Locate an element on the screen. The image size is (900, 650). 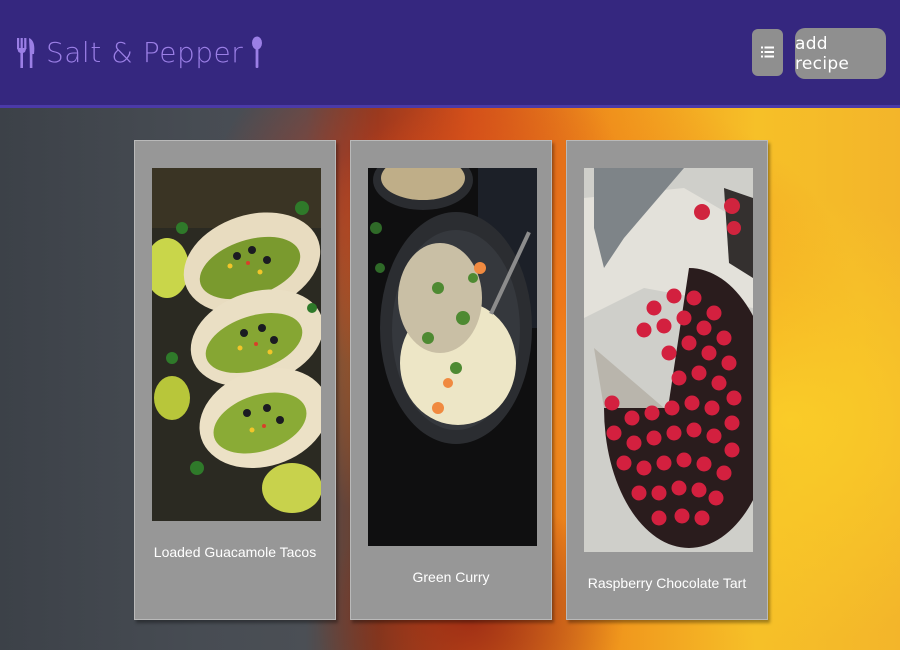
app-title: Salt & Pepper is located at coordinates (145, 52).